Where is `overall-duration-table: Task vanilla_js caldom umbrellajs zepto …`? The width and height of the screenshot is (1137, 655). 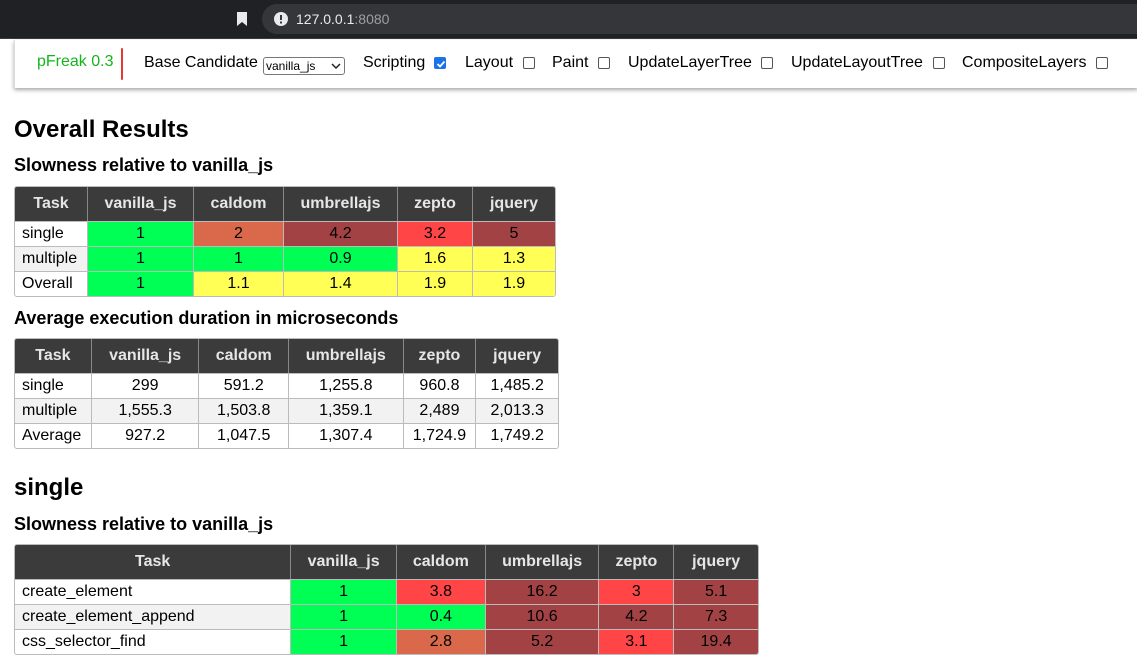
overall-duration-table: Task vanilla_js caldom umbrellajs zepto … is located at coordinates (286, 393).